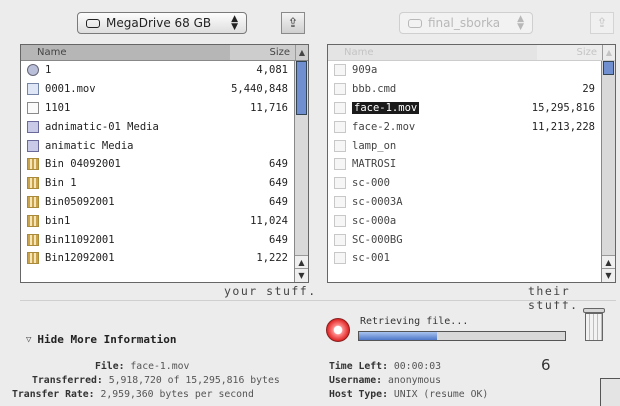  What do you see at coordinates (157, 145) in the screenshot?
I see `file-row: animatic Media` at bounding box center [157, 145].